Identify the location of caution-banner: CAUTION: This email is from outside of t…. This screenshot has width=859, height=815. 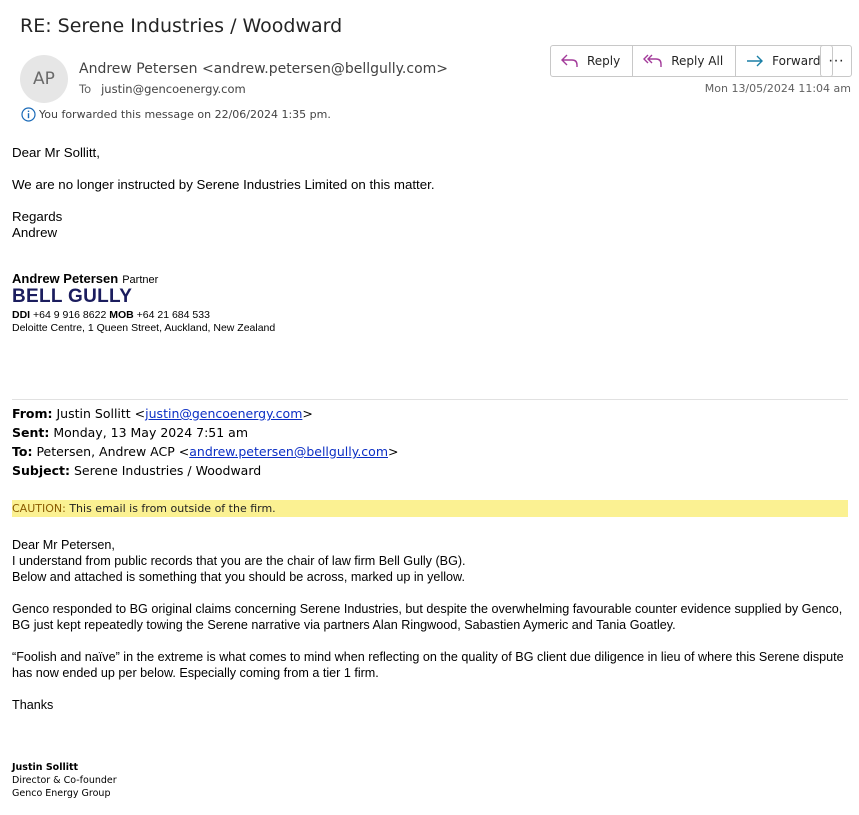
(430, 508).